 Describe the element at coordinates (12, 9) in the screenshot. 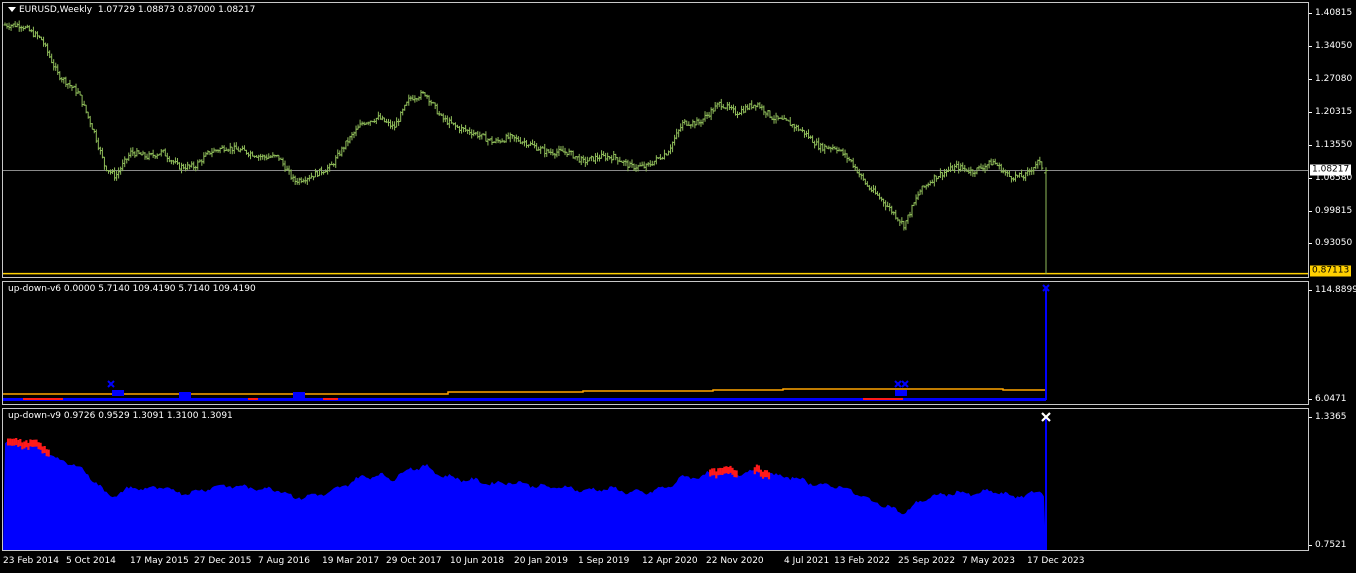

I see `dropdown-triangle-icon` at that location.